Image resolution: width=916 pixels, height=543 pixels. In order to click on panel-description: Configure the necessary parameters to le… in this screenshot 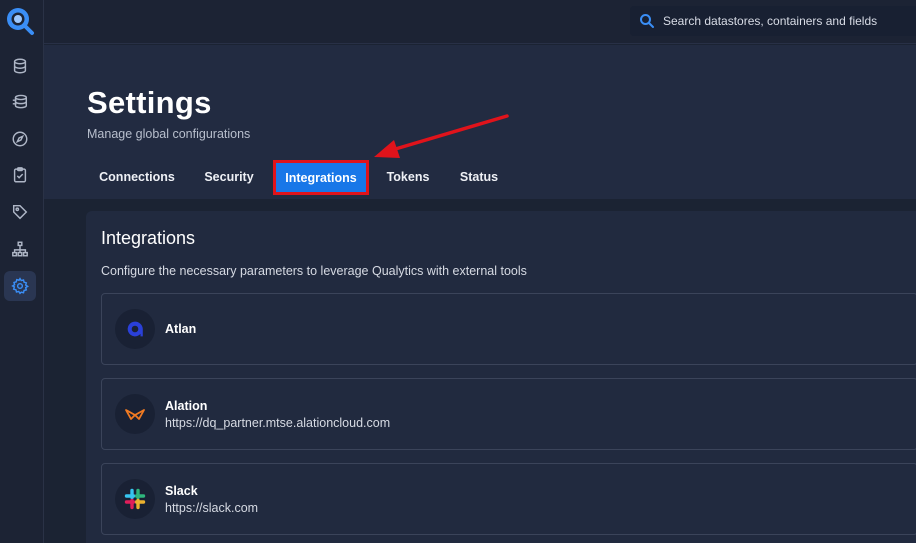, I will do `click(314, 271)`.